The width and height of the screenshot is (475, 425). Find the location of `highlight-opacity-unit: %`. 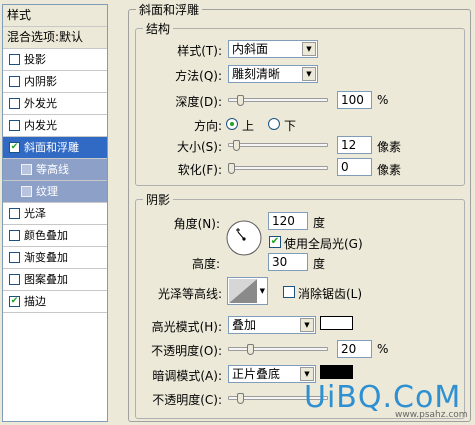

highlight-opacity-unit: % is located at coordinates (383, 349).